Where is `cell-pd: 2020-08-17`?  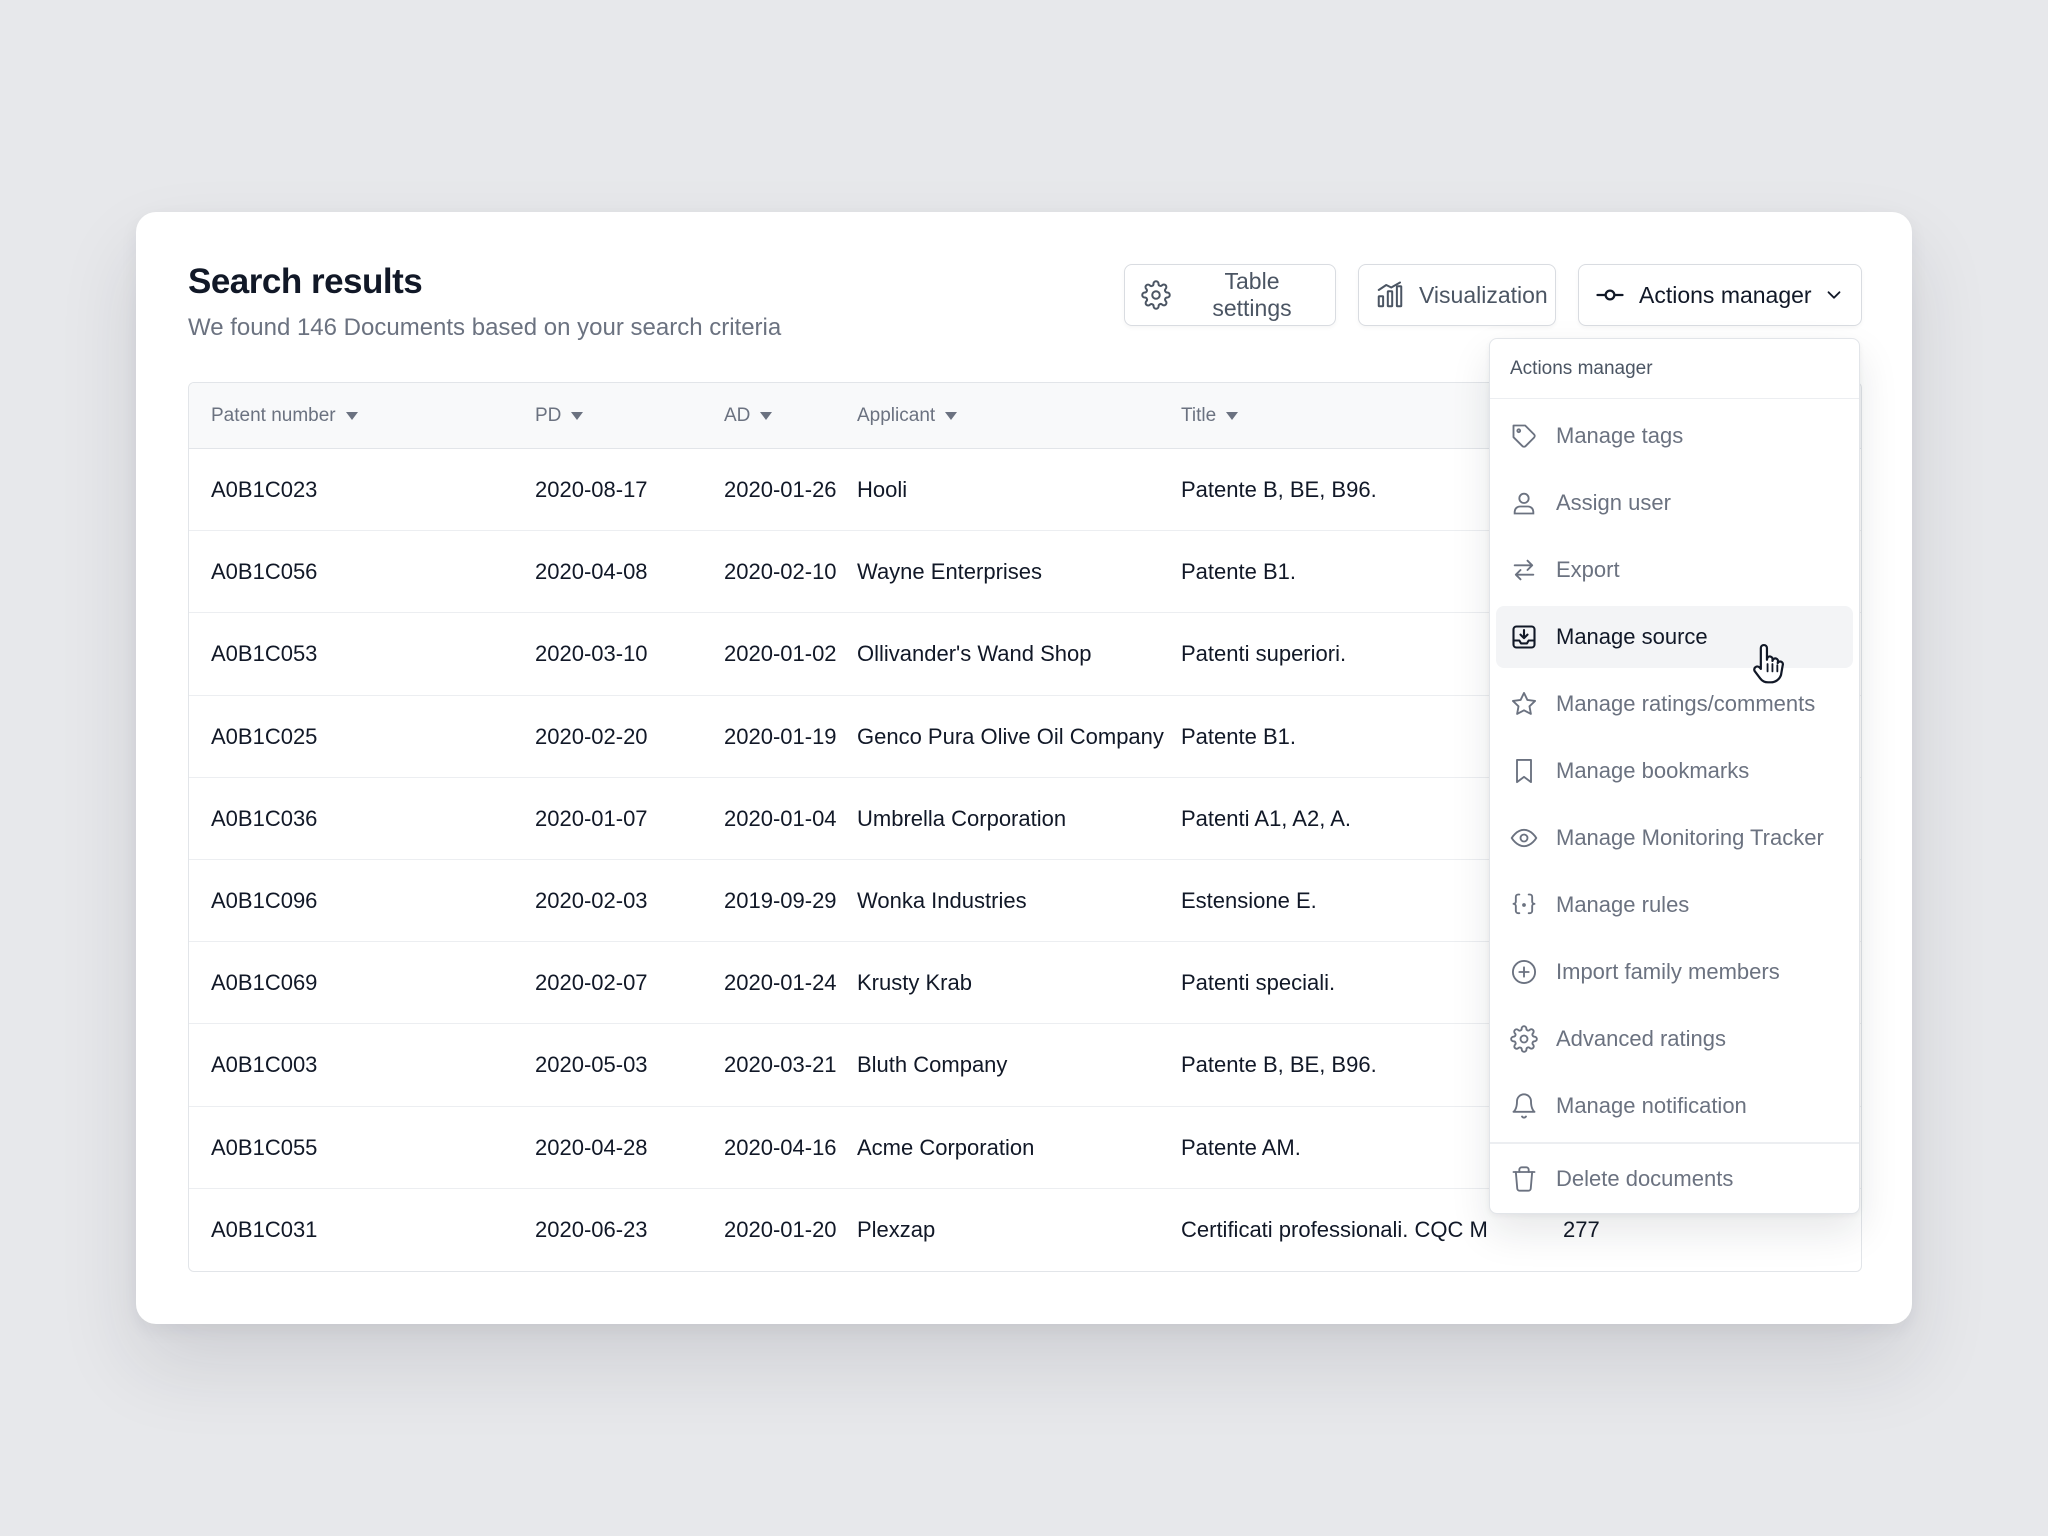
cell-pd: 2020-08-17 is located at coordinates (591, 489).